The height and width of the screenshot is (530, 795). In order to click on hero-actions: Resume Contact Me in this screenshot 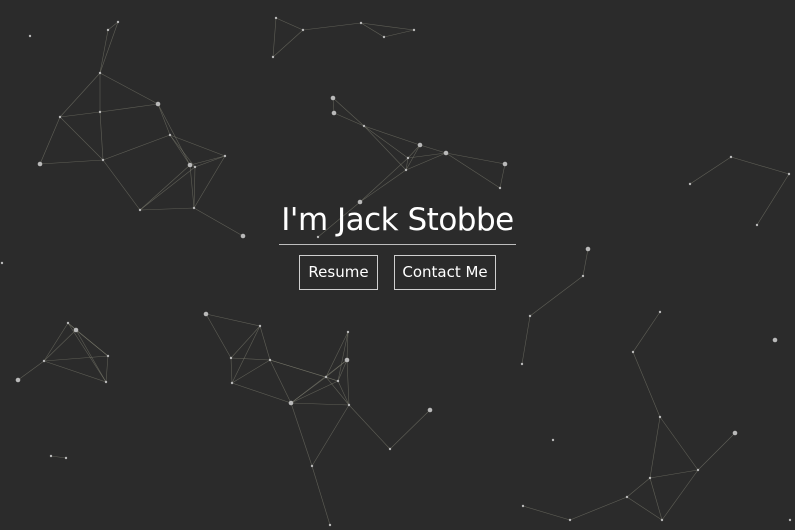, I will do `click(397, 272)`.